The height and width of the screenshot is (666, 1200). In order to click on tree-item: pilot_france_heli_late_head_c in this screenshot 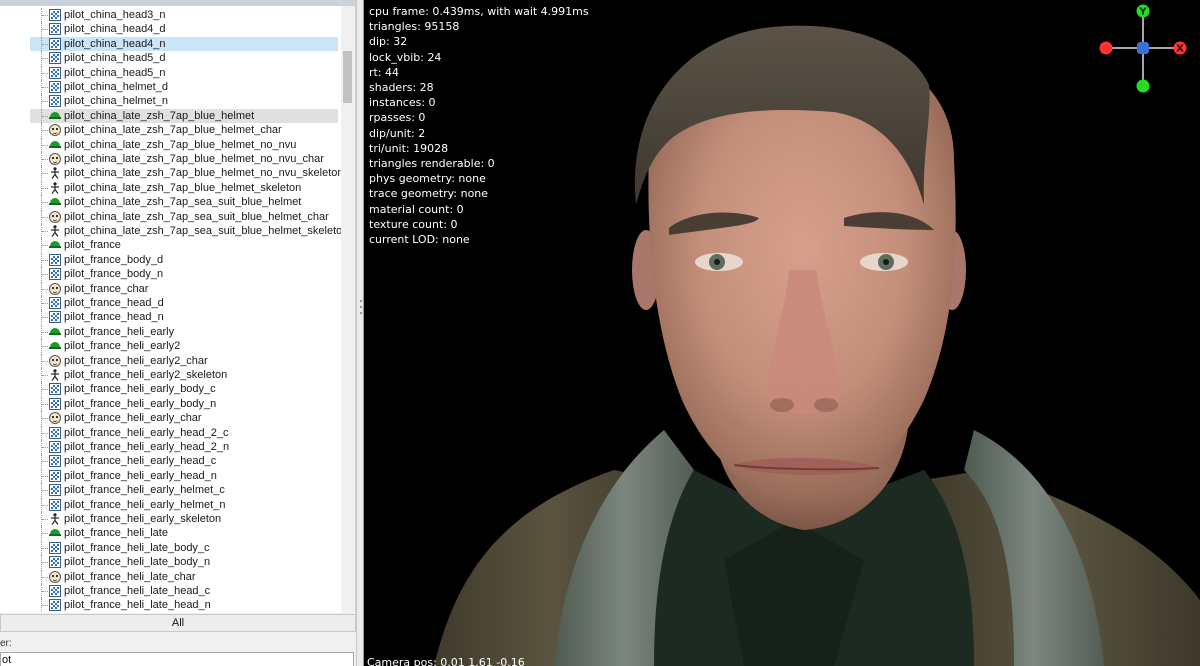, I will do `click(171, 591)`.